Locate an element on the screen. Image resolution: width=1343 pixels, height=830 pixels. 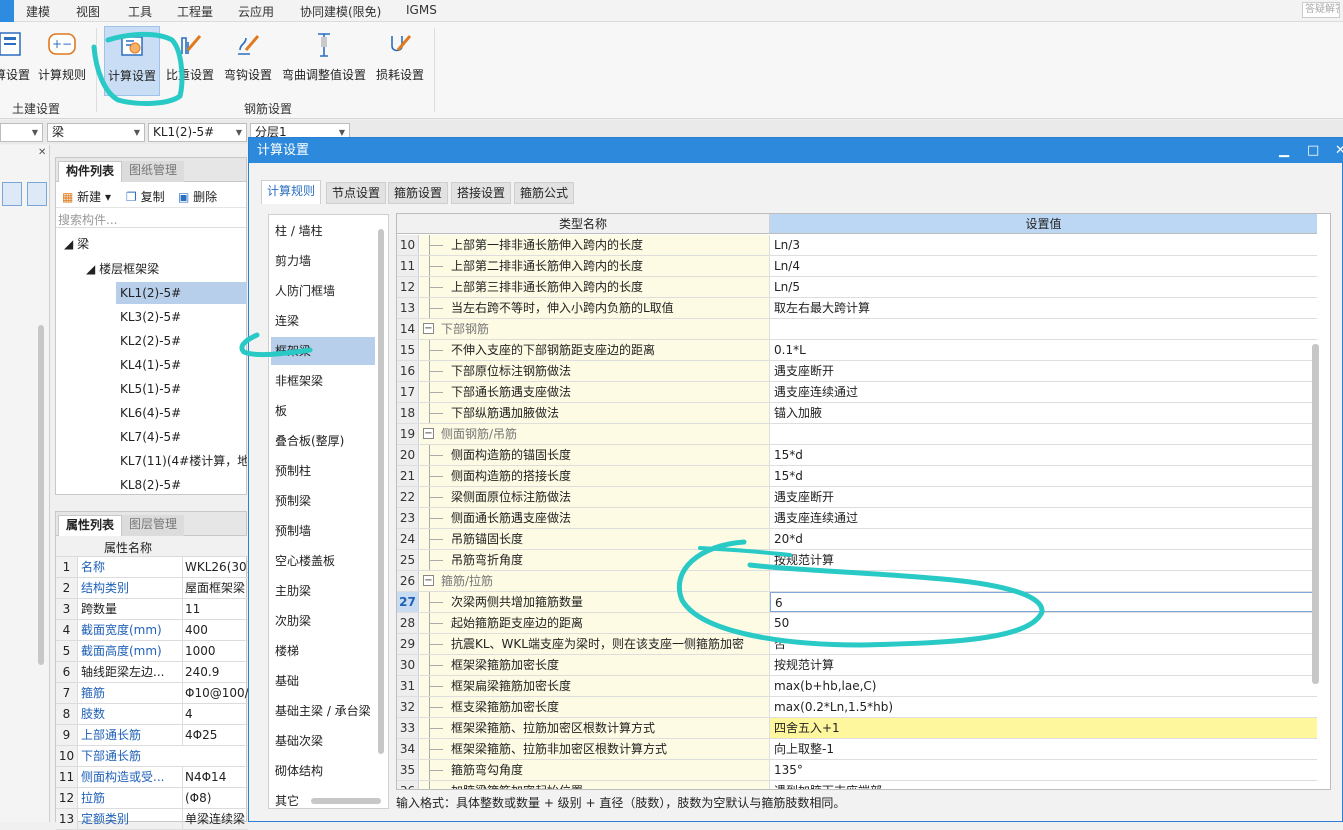
tab-stirrup-formula: 箍筋公式 is located at coordinates (544, 193).